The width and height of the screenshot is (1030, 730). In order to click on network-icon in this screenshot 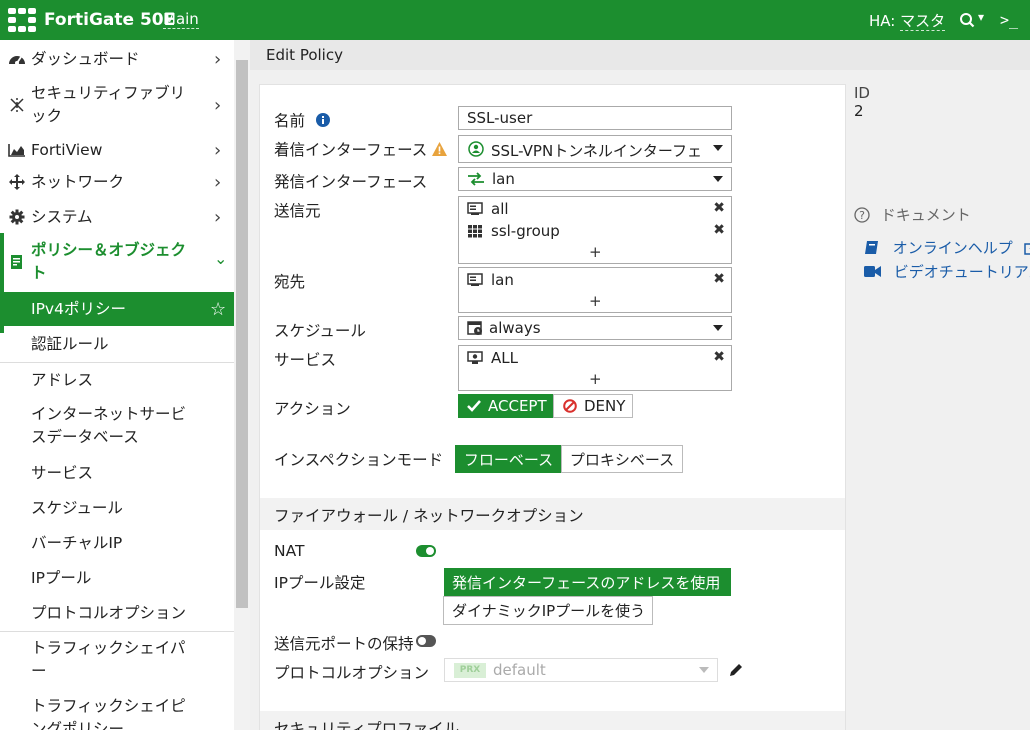, I will do `click(17, 182)`.